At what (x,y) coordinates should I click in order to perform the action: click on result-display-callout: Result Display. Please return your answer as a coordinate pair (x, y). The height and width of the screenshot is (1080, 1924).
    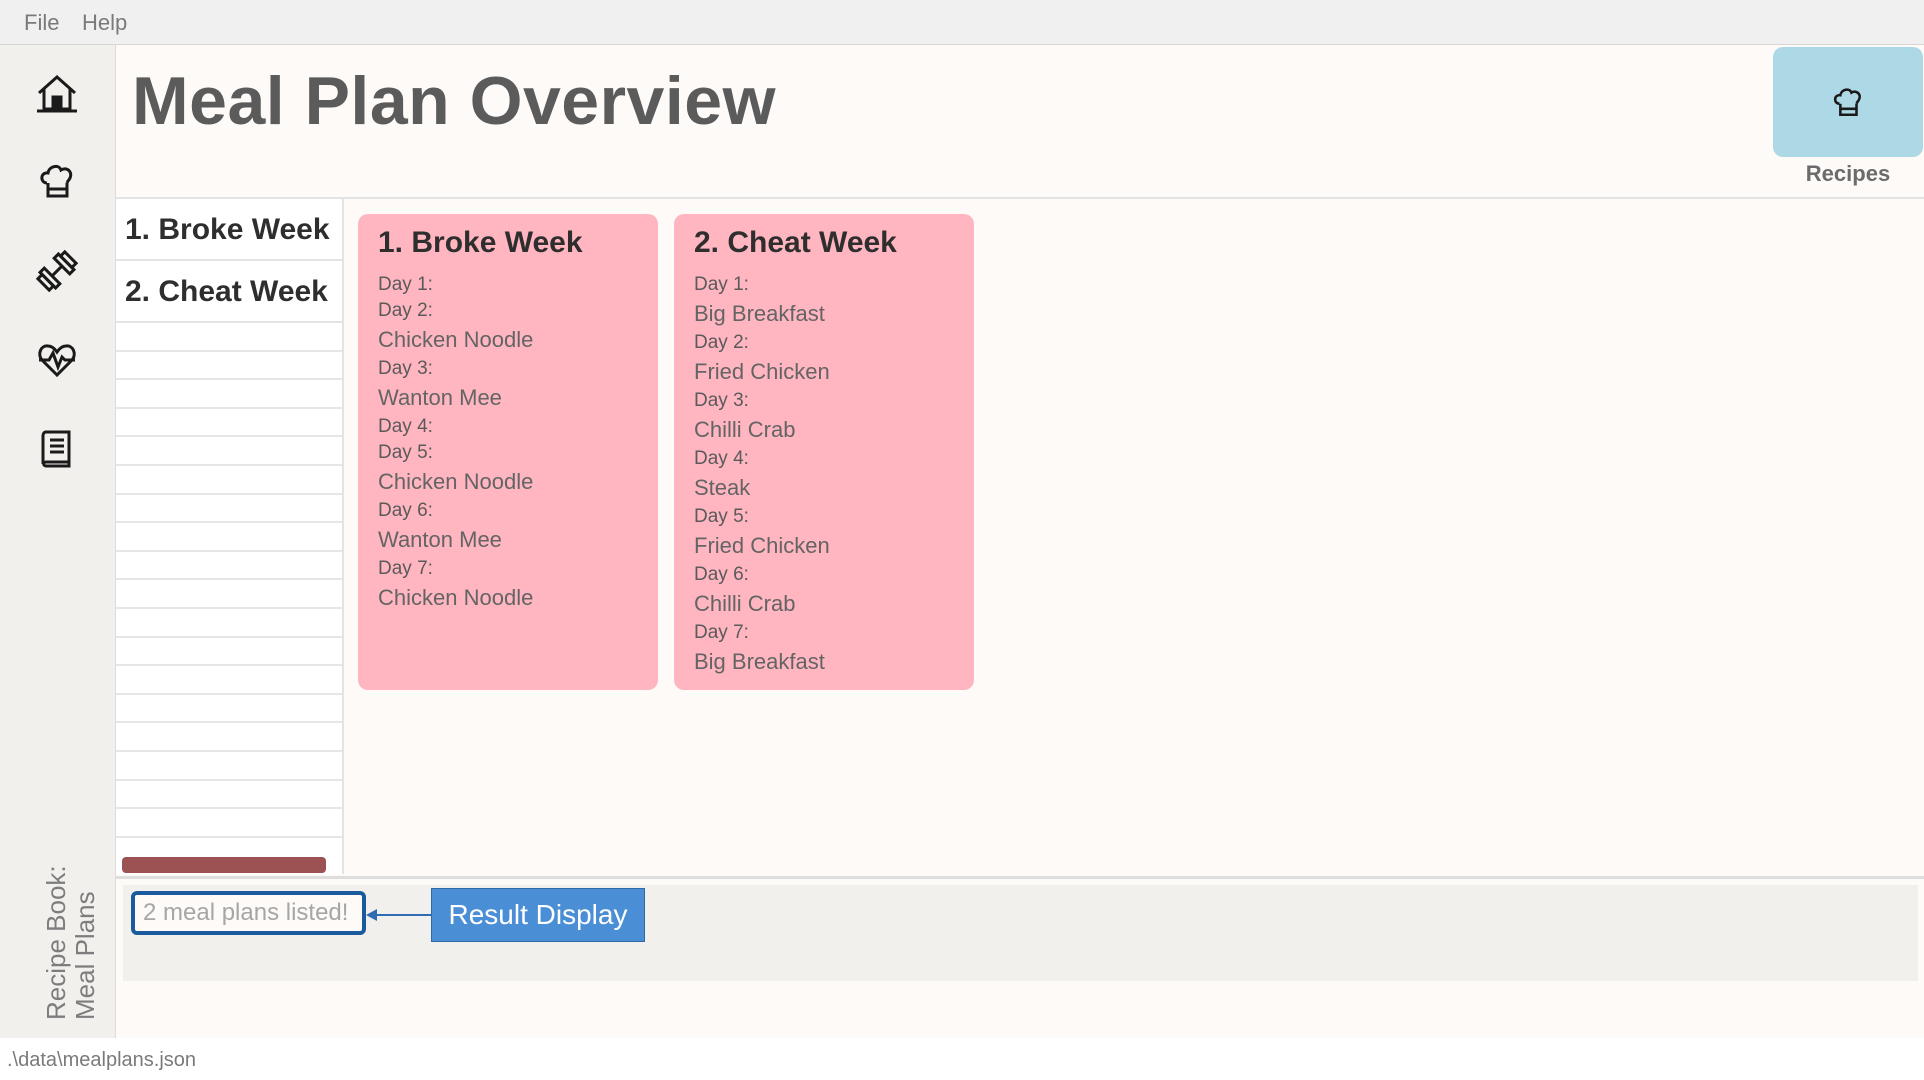
    Looking at the image, I should click on (538, 915).